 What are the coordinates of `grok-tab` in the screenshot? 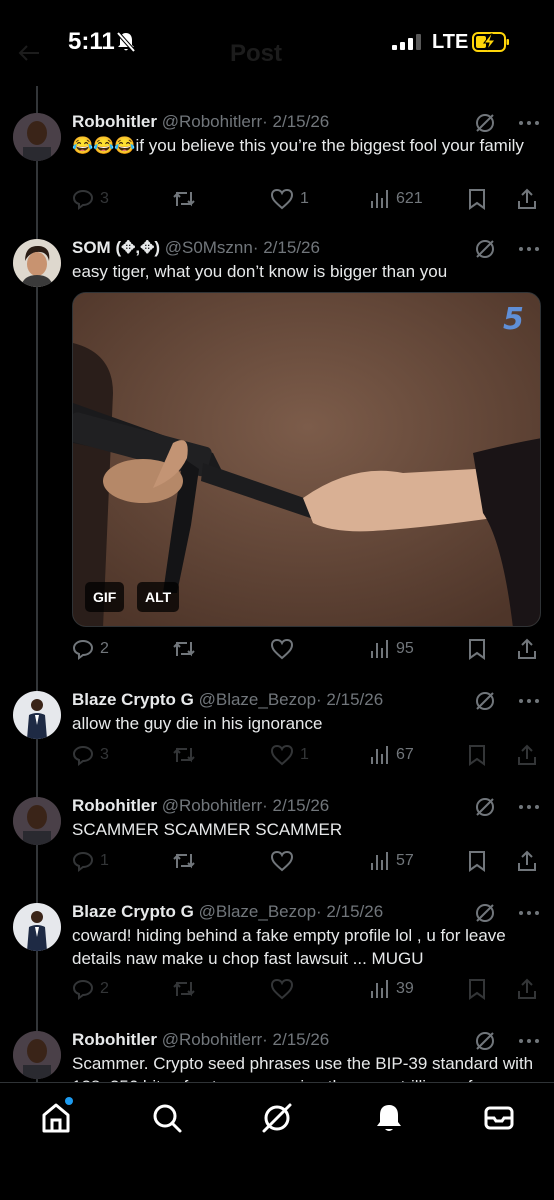 It's located at (277, 1118).